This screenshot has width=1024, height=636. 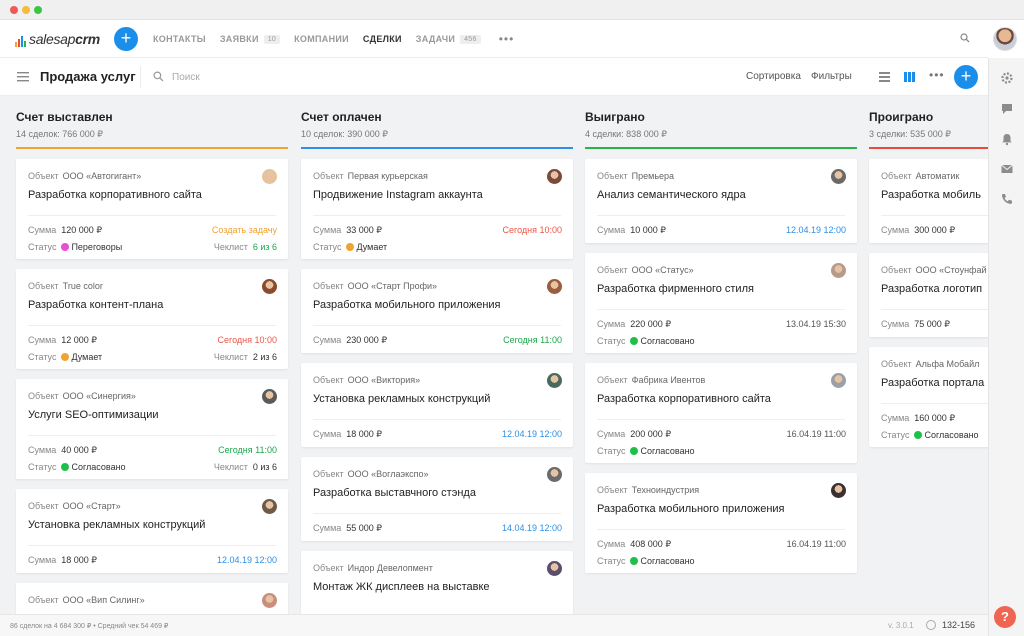 I want to click on deal-title: Услуги SEO-оптимизации, so click(x=93, y=415).